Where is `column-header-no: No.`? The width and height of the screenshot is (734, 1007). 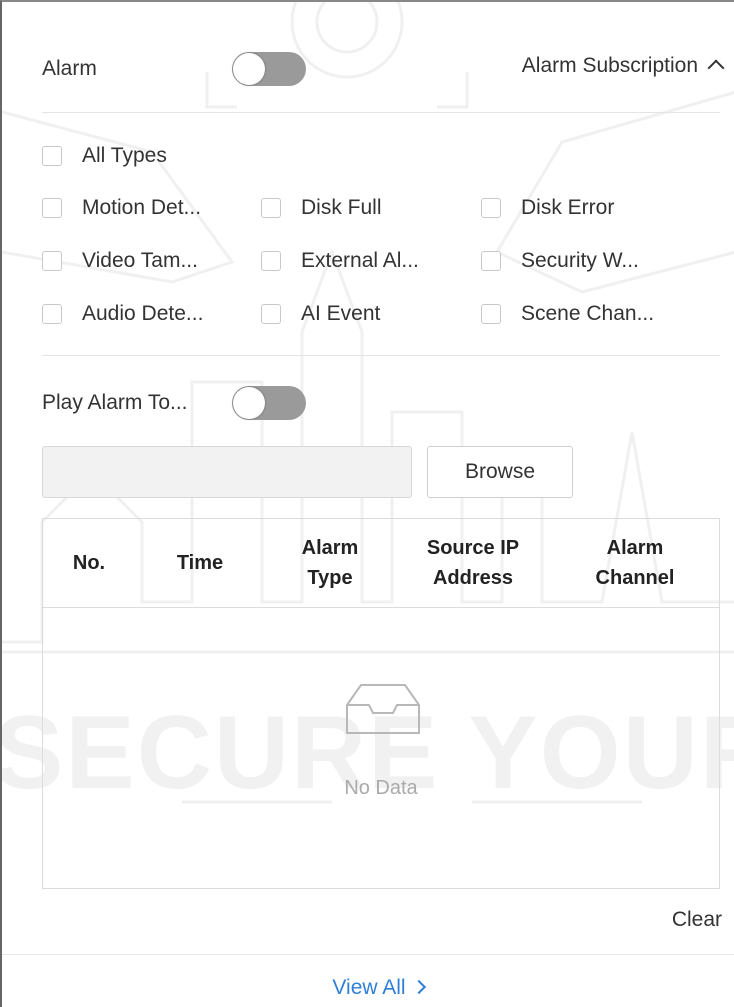
column-header-no: No. is located at coordinates (89, 563).